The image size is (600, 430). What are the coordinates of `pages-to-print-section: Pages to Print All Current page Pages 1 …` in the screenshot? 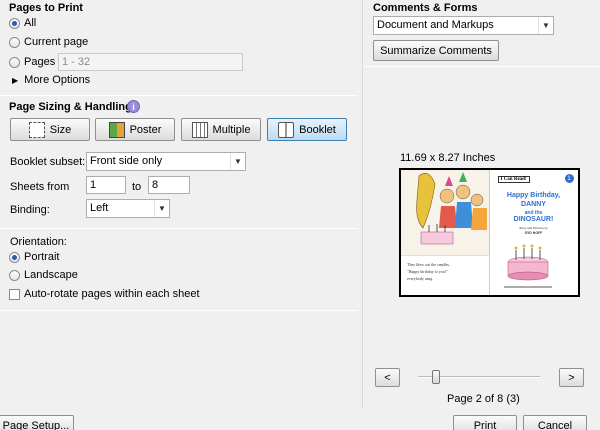 It's located at (179, 48).